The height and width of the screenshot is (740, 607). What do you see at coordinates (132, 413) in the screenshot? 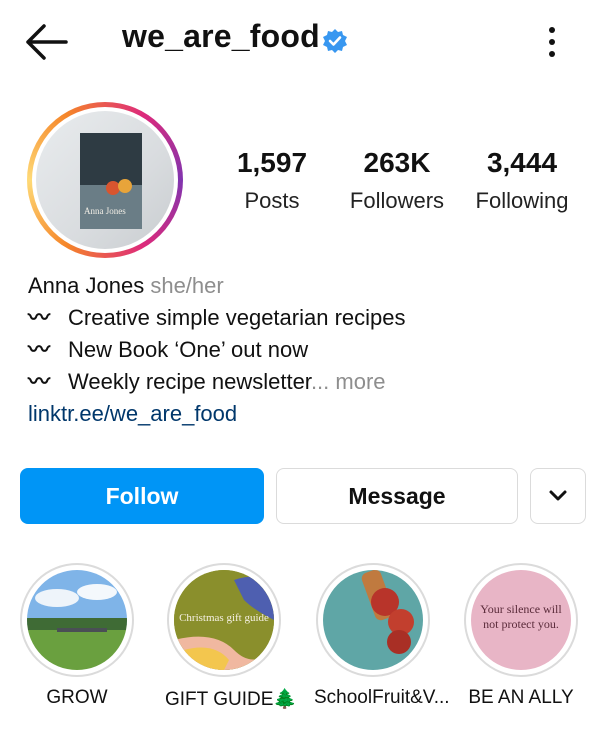
I see `bio-link: linktr.ee/we_are_food` at bounding box center [132, 413].